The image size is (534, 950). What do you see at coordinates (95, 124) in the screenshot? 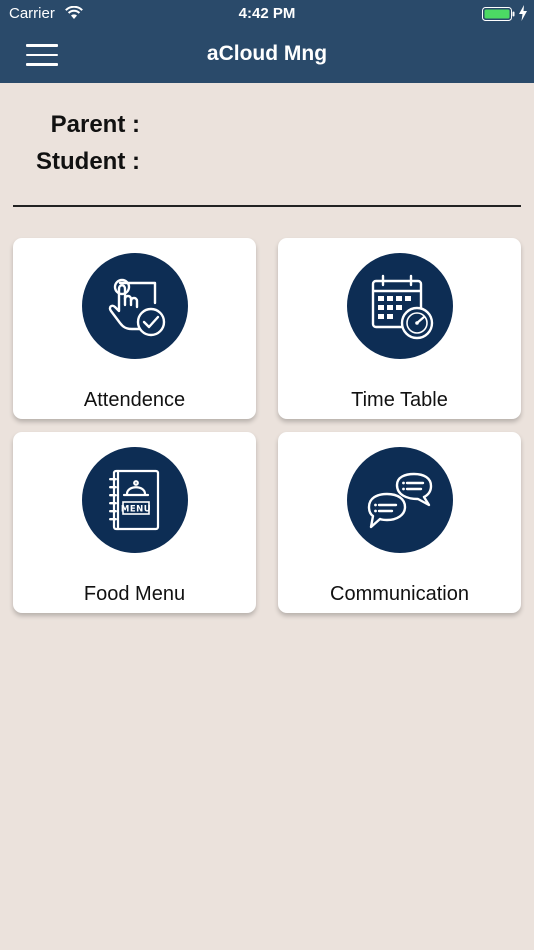
I see `parent-label: Parent :` at bounding box center [95, 124].